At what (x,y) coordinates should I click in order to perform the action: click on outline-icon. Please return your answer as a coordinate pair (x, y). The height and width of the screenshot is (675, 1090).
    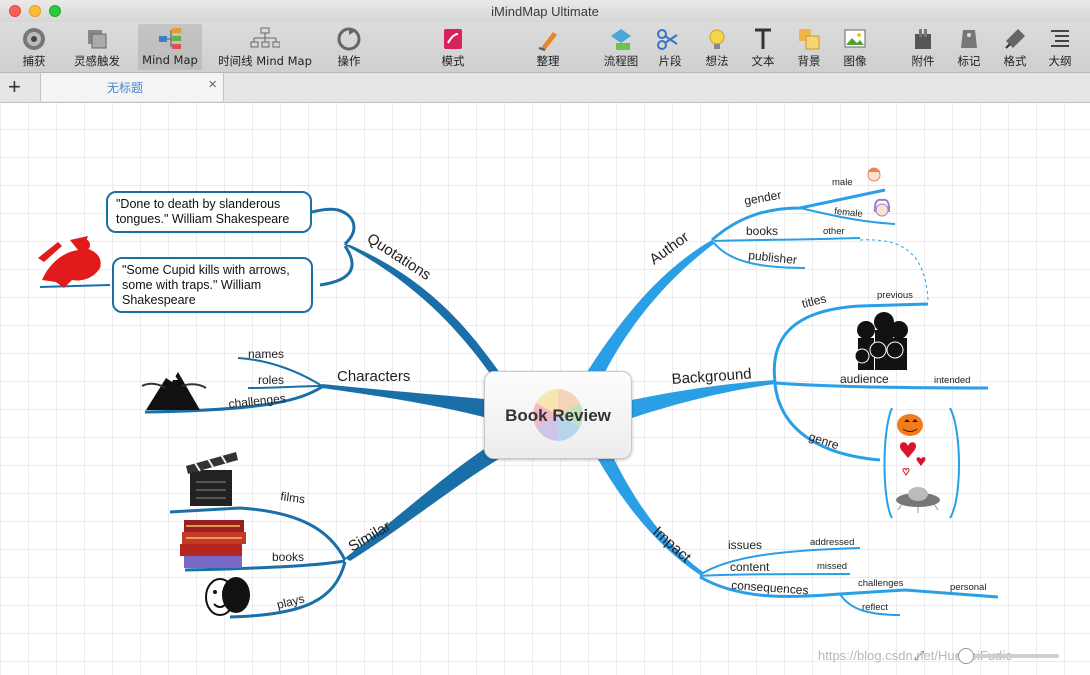
    Looking at the image, I should click on (1060, 38).